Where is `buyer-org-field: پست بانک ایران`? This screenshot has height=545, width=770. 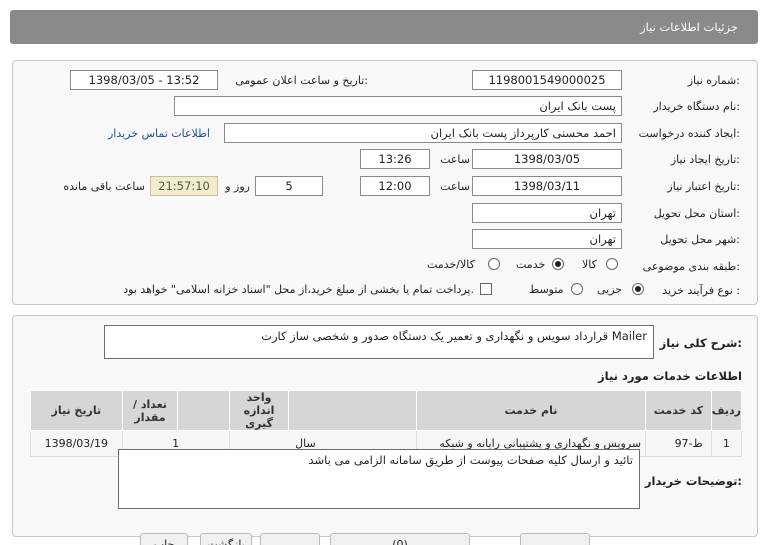
buyer-org-field: پست بانک ایران is located at coordinates (398, 106).